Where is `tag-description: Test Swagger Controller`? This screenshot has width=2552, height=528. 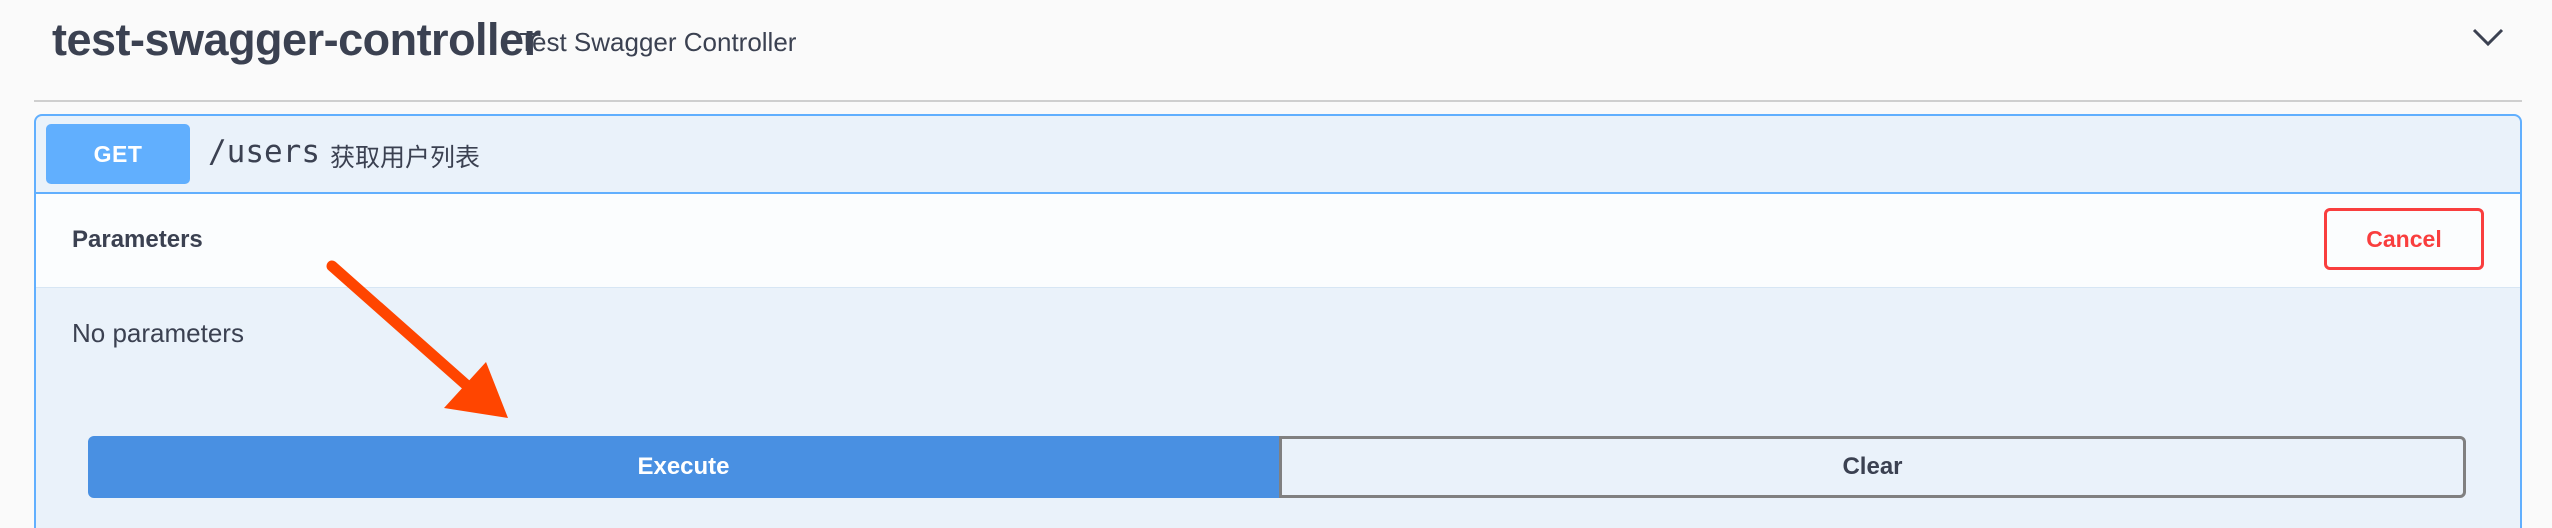 tag-description: Test Swagger Controller is located at coordinates (658, 42).